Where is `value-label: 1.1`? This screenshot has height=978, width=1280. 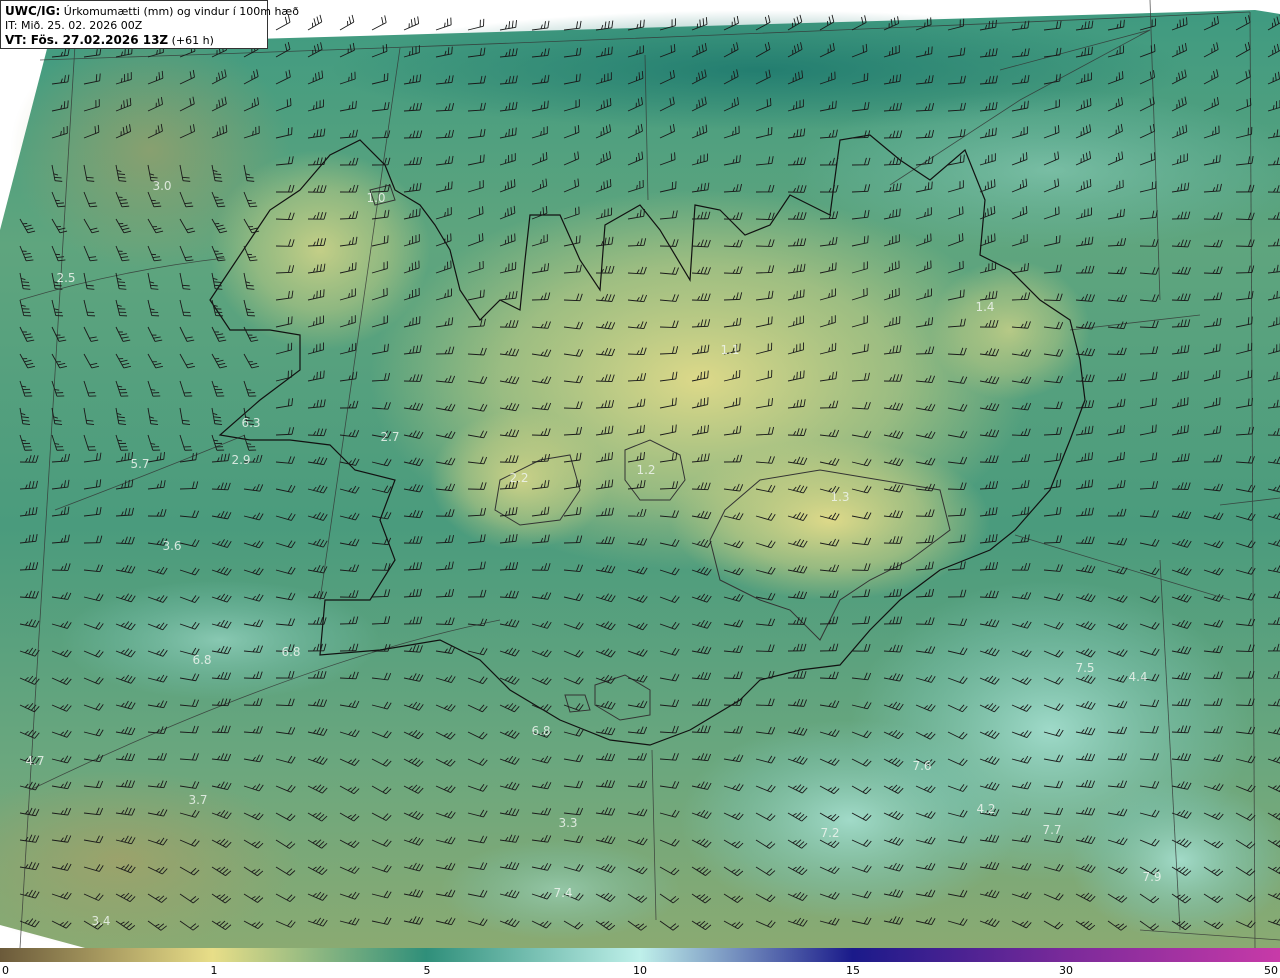 value-label: 1.1 is located at coordinates (729, 350).